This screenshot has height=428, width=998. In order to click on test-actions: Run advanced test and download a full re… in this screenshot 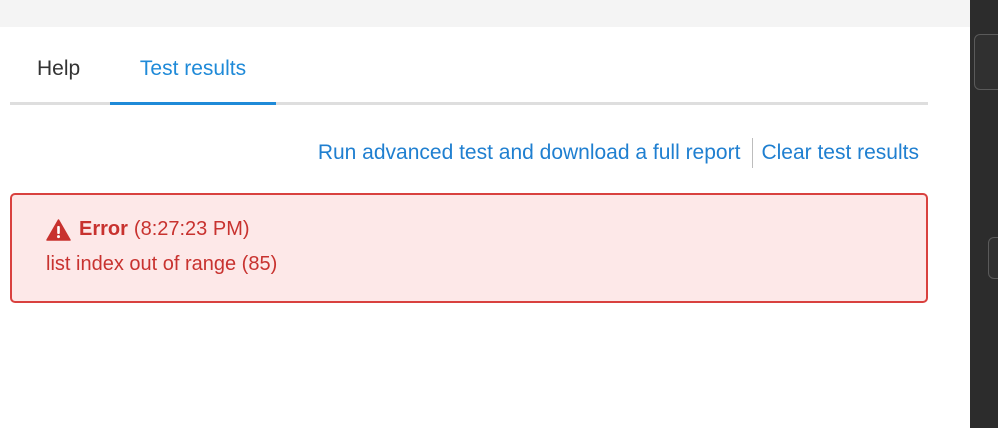, I will do `click(618, 153)`.